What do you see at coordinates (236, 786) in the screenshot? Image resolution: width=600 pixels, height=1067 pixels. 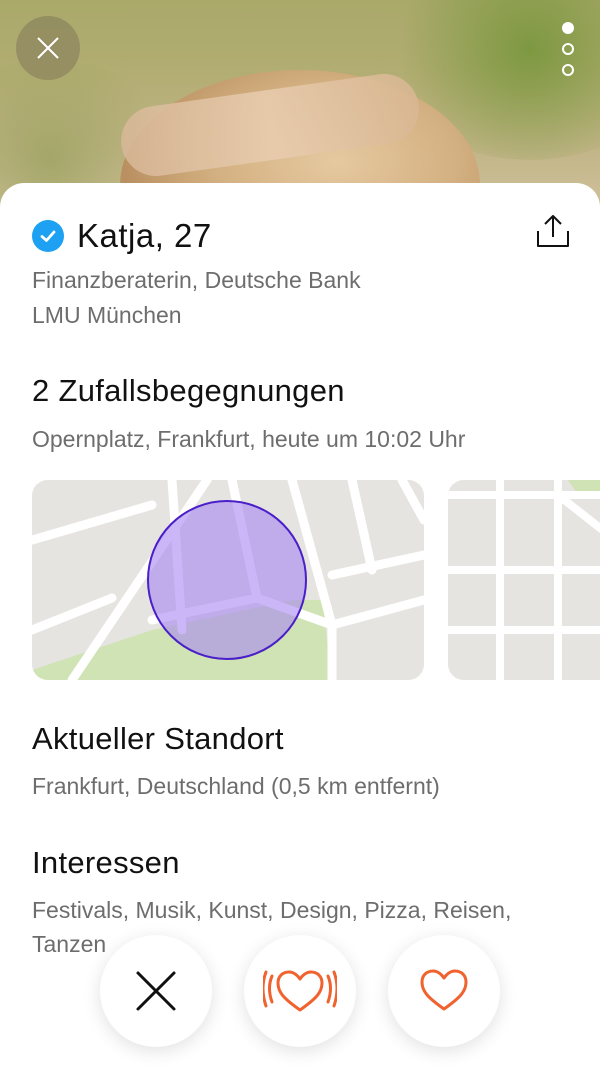 I see `location-detail: Frankfurt, Deutschland (0,5 km entfernt)` at bounding box center [236, 786].